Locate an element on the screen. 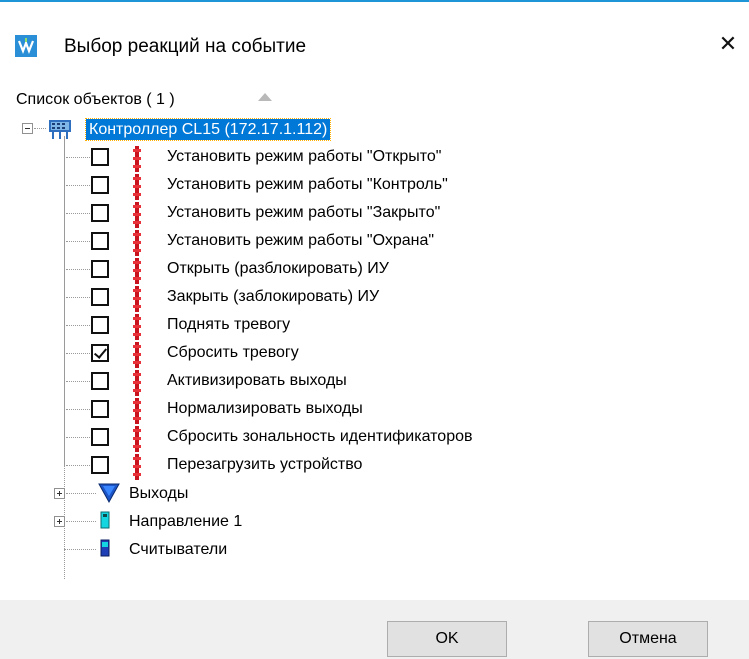 The height and width of the screenshot is (659, 749). tree-item-readers: Считыватели is located at coordinates (178, 550).